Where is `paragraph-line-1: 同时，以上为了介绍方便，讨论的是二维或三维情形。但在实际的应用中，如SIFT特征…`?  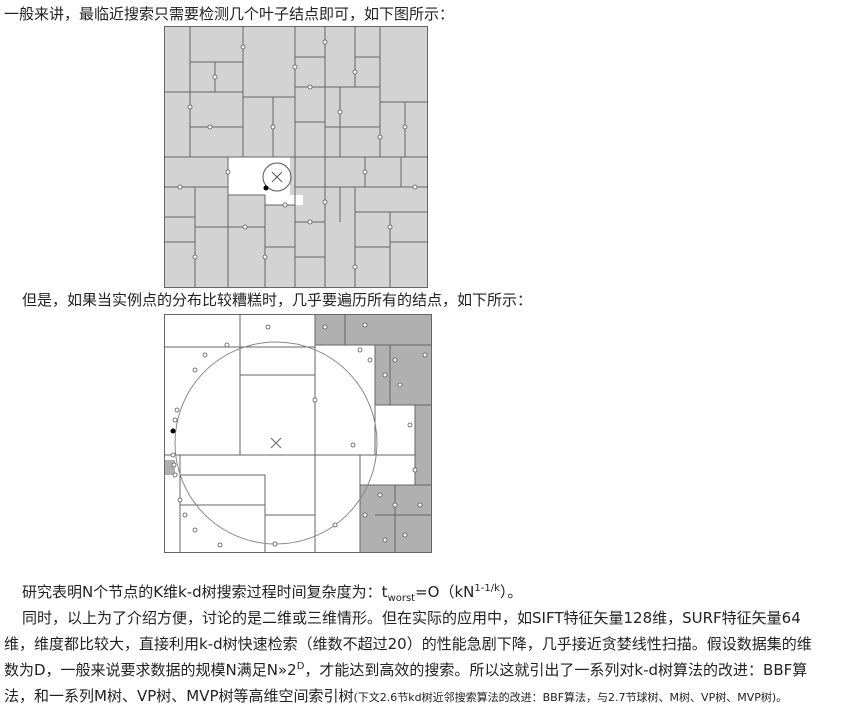 paragraph-line-1: 同时，以上为了介绍方便，讨论的是二维或三维情形。但在实际的应用中，如SIFT特征… is located at coordinates (411, 618).